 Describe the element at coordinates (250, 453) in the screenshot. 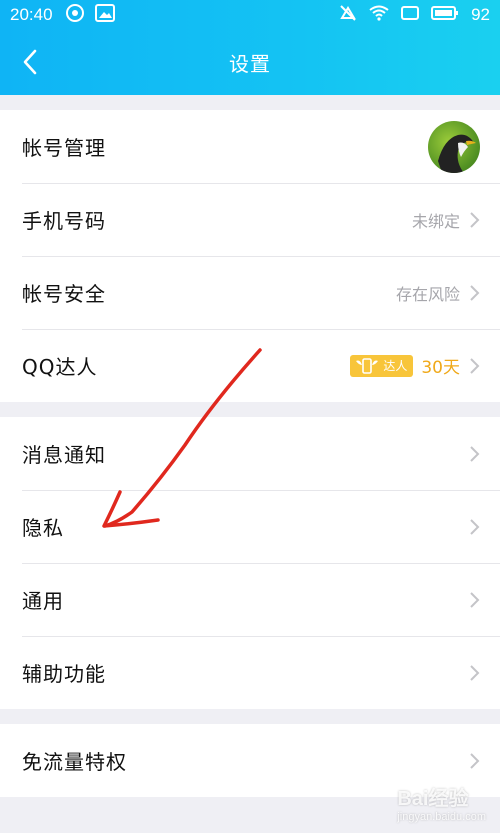

I see `settings-item-notifications: 消息通知` at that location.